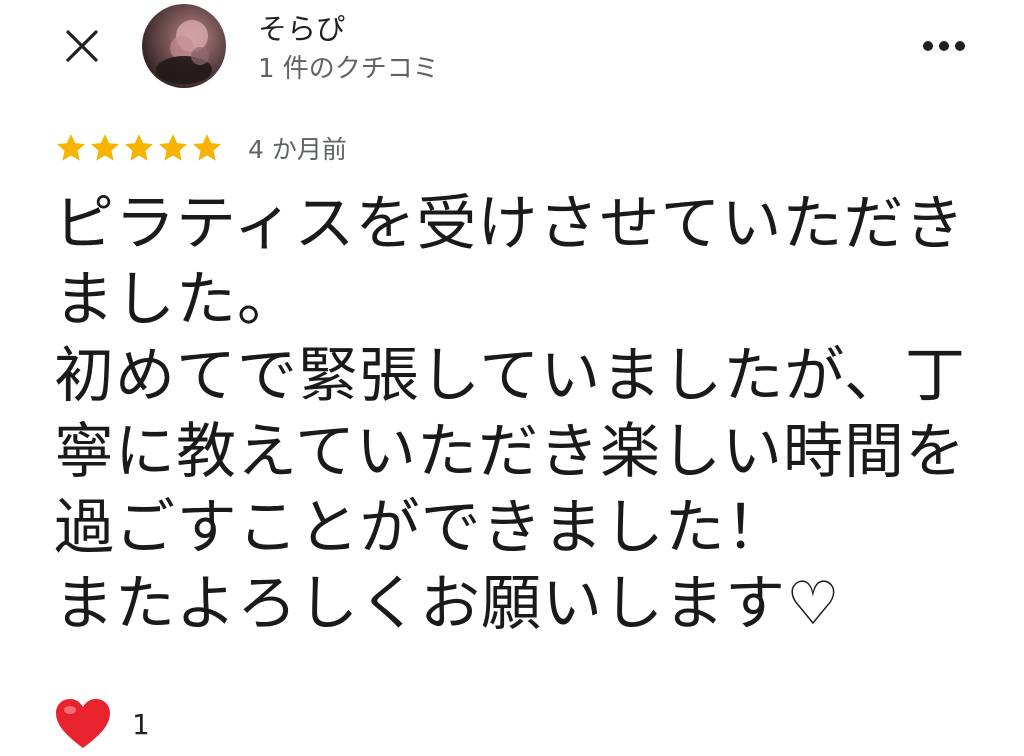 The height and width of the screenshot is (756, 1024). I want to click on avatar-image, so click(184, 52).